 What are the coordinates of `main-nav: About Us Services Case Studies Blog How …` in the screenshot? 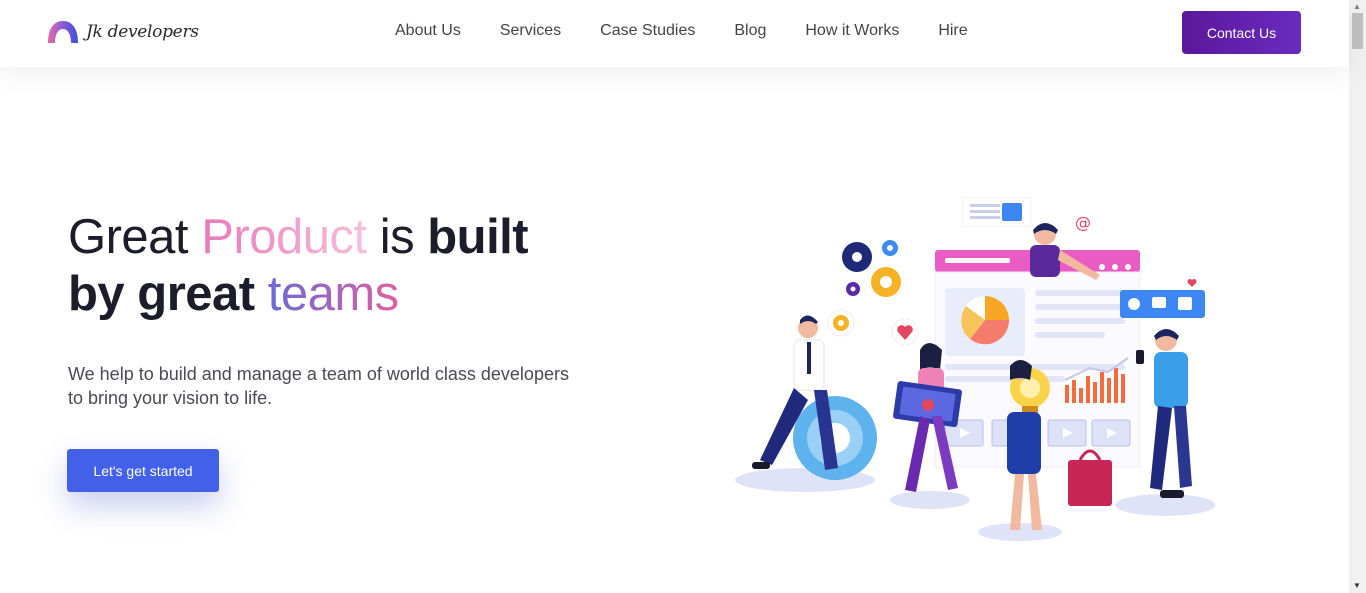 It's located at (701, 31).